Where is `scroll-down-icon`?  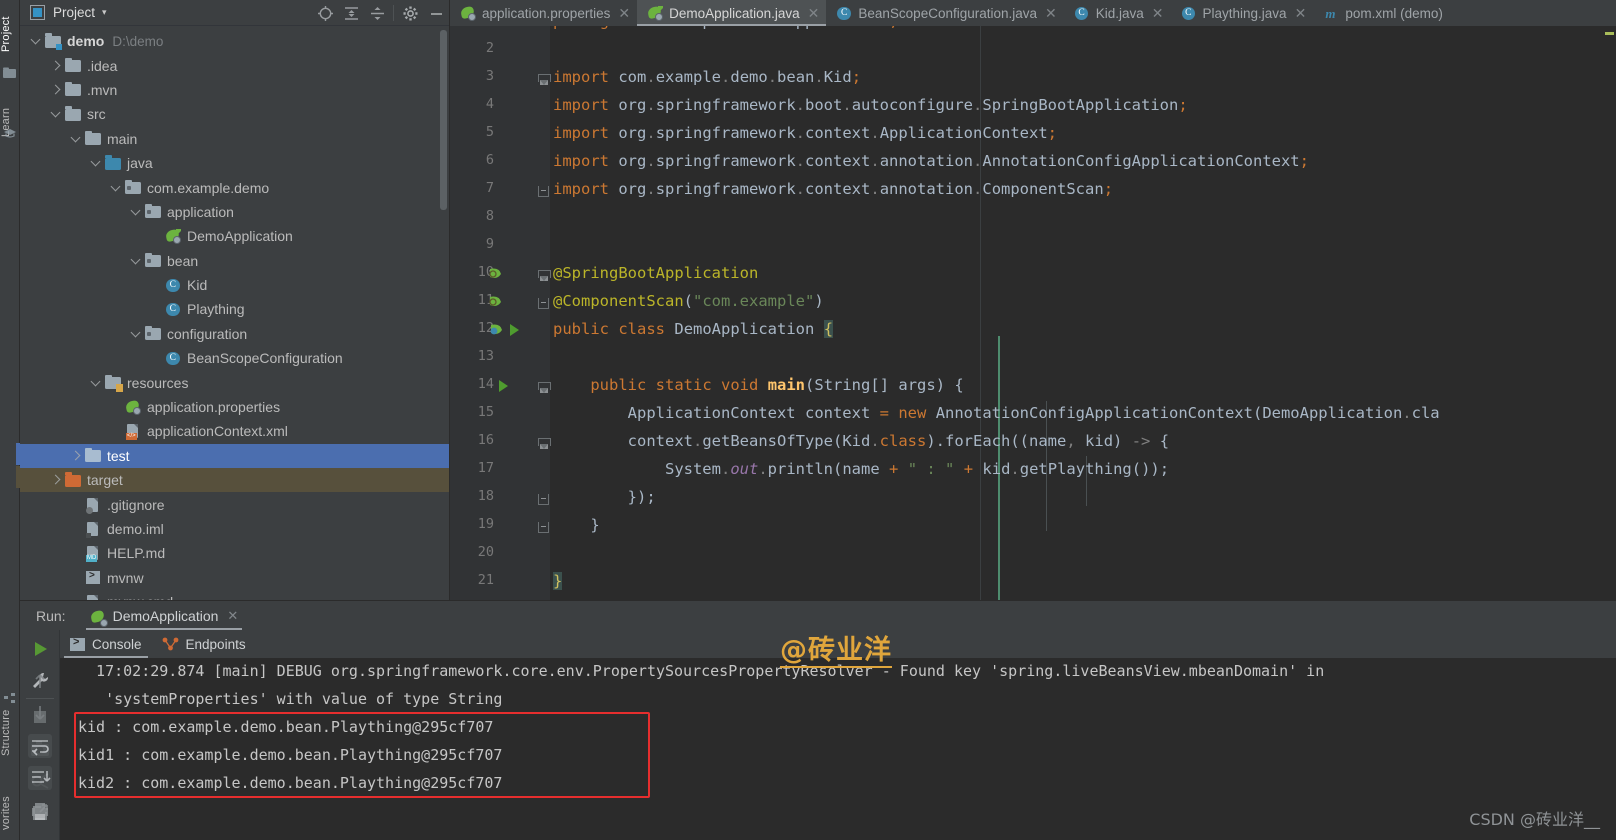
scroll-down-icon is located at coordinates (40, 713).